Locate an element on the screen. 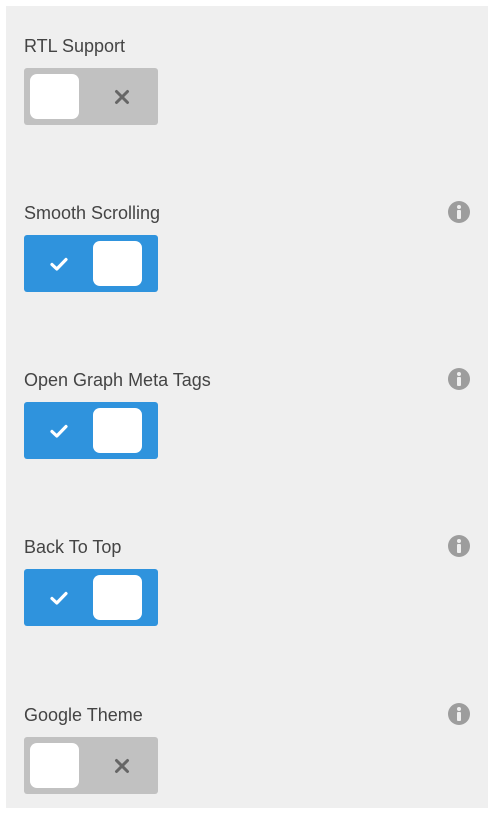 The image size is (488, 814). rtl-support-toggle is located at coordinates (91, 96).